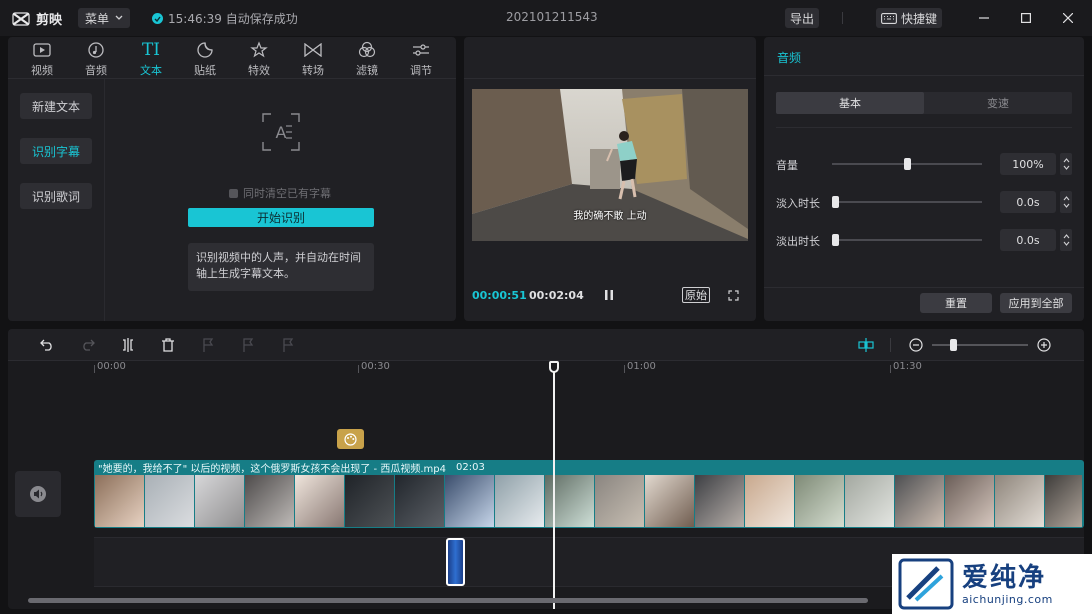  What do you see at coordinates (609, 295) in the screenshot?
I see `pause-icon` at bounding box center [609, 295].